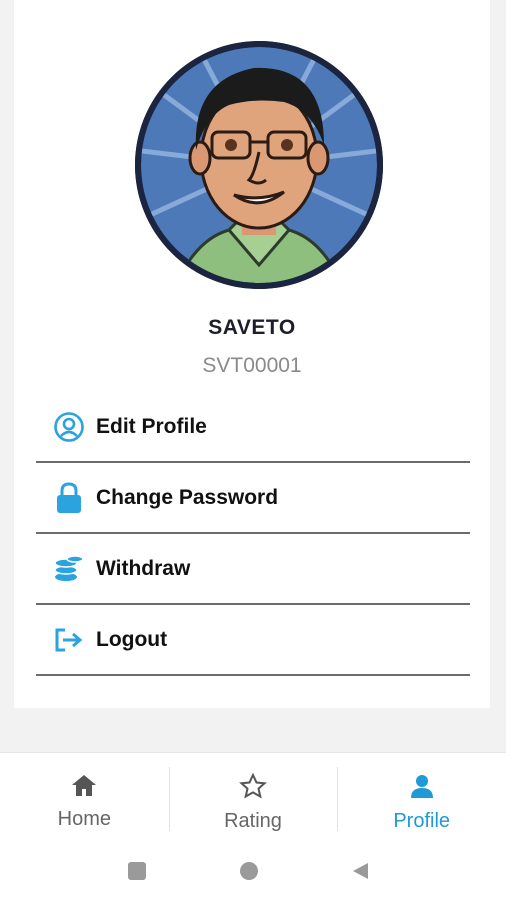 This screenshot has width=506, height=900. I want to click on menu-item-label: Withdraw, so click(143, 568).